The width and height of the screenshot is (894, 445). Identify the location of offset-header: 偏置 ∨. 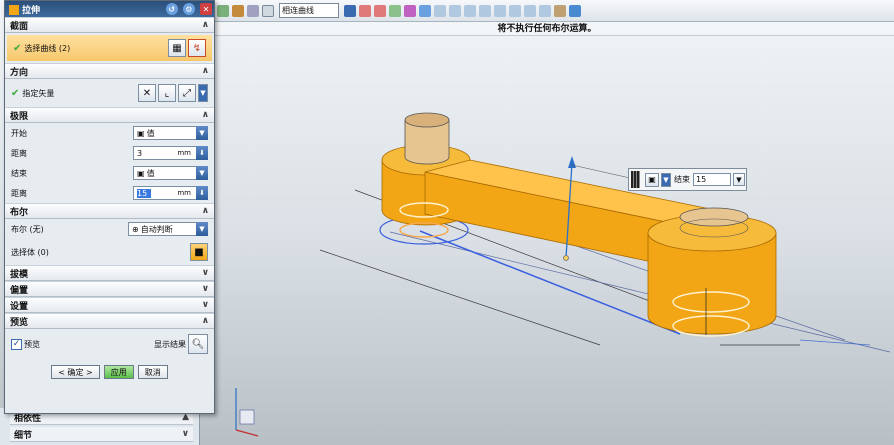
(109, 289).